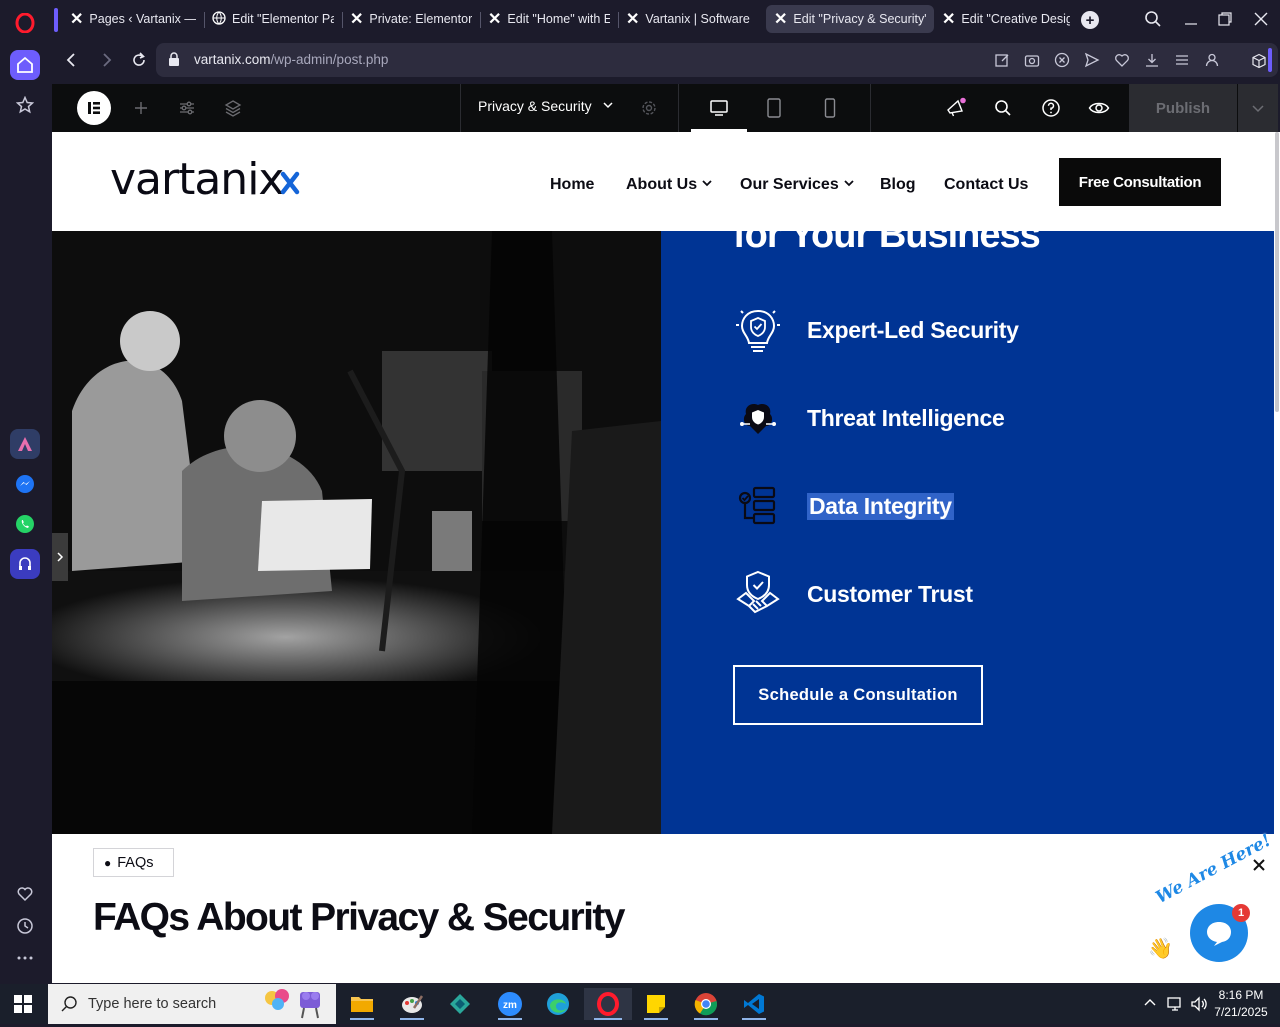 The height and width of the screenshot is (1027, 1280). I want to click on url-domain: vartanix.com, so click(232, 59).